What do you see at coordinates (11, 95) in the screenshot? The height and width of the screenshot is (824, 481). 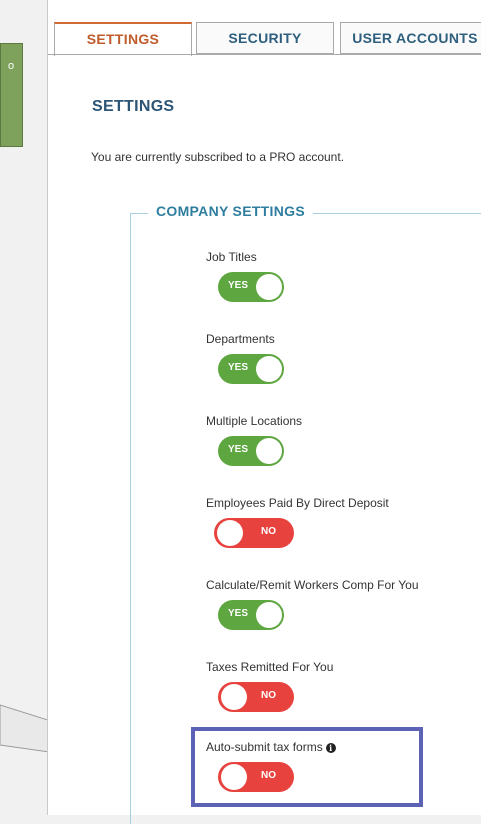 I see `tooltip-callout: o` at bounding box center [11, 95].